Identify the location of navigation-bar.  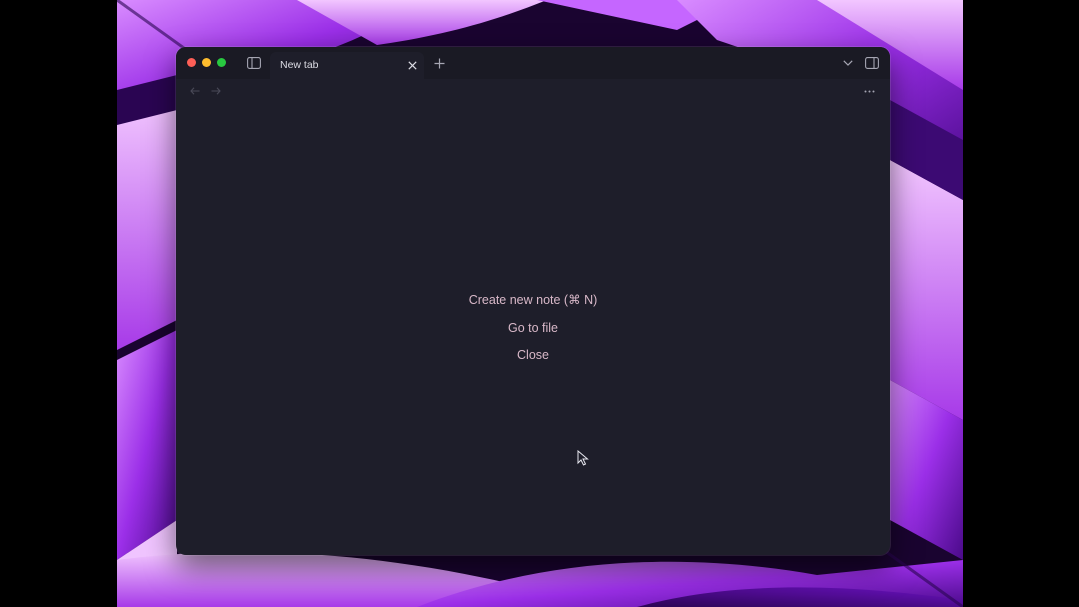
(533, 92).